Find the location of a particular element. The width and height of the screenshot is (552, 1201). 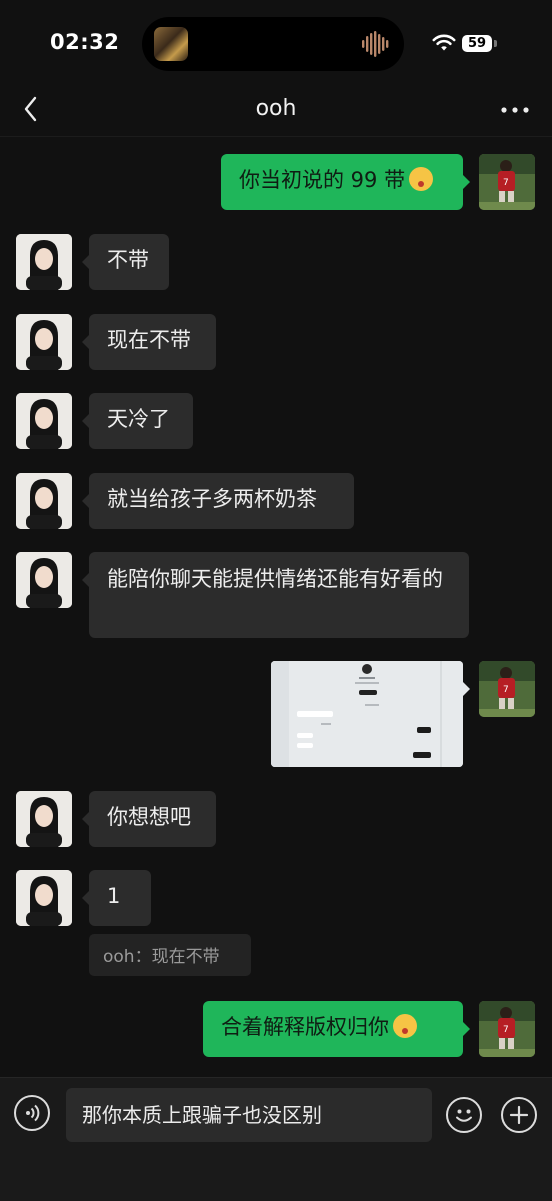

chat-title: ooh is located at coordinates (276, 108).